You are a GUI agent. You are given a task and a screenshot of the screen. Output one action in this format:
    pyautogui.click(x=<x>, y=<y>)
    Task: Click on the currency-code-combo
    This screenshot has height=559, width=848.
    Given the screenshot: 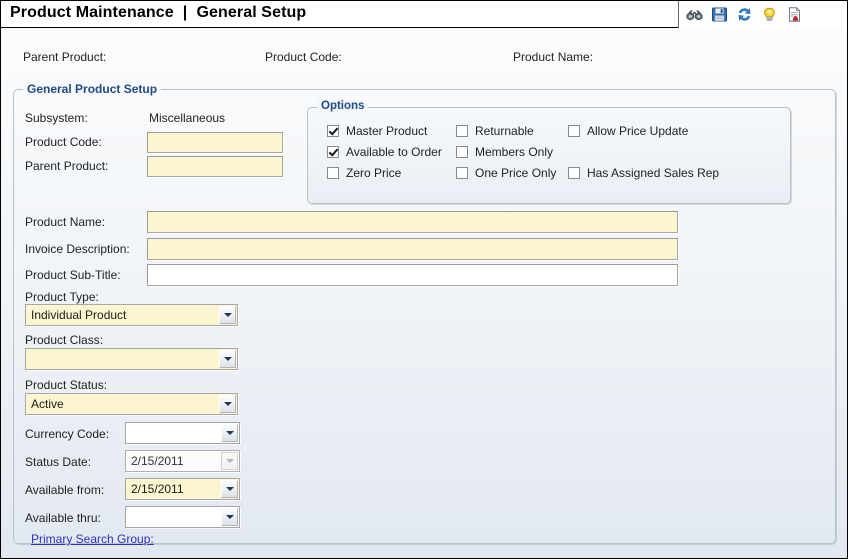 What is the action you would take?
    pyautogui.click(x=182, y=433)
    